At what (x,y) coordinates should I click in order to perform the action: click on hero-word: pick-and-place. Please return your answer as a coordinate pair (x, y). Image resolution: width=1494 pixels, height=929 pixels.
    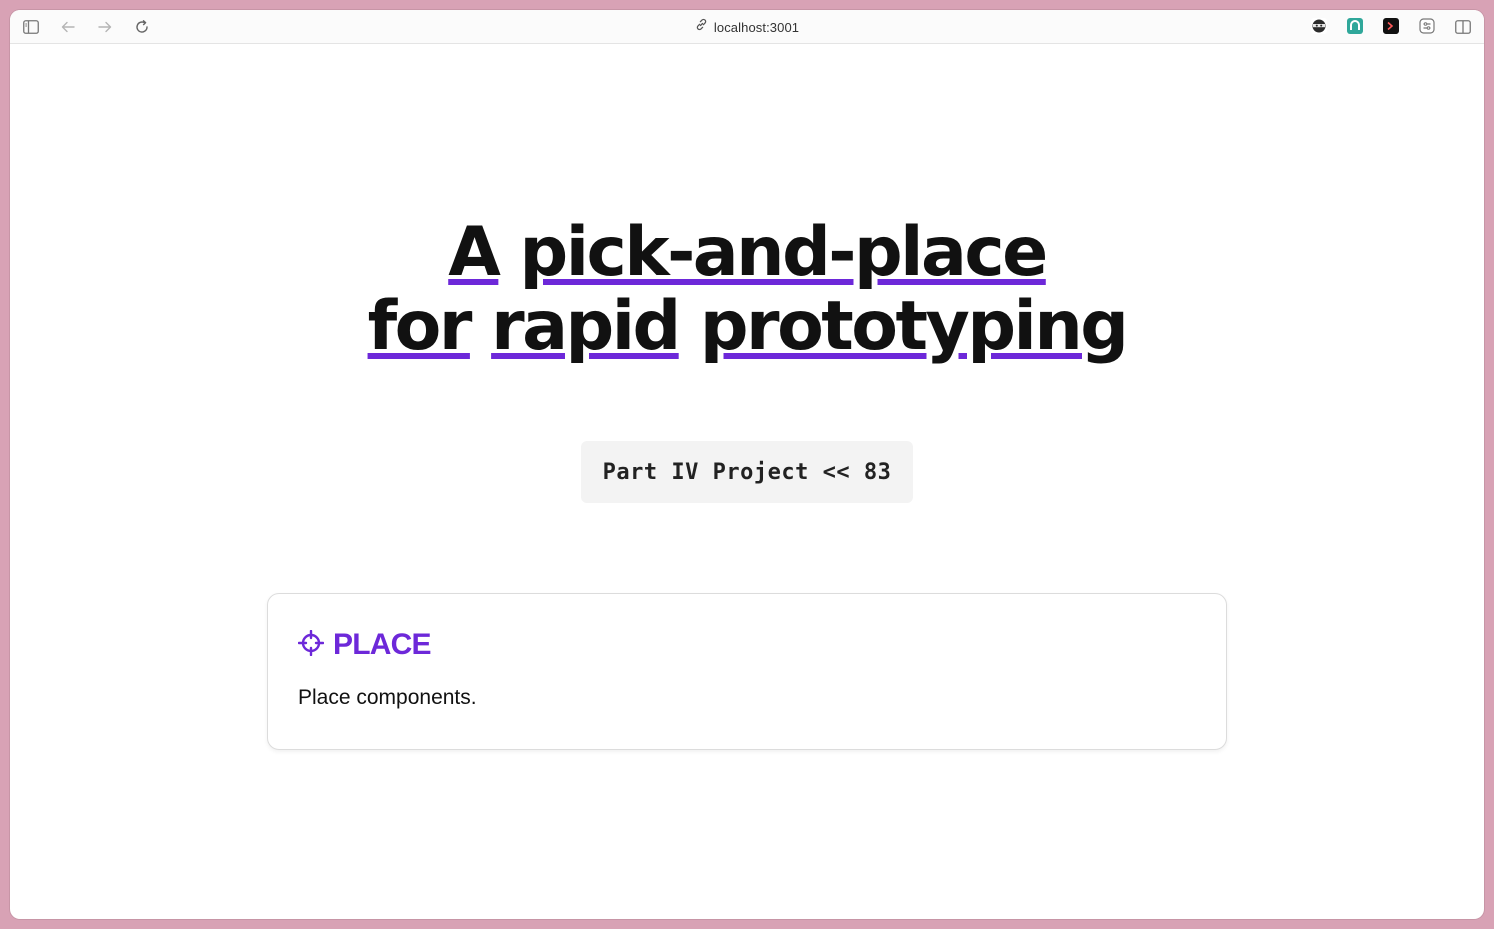
    Looking at the image, I should click on (784, 252).